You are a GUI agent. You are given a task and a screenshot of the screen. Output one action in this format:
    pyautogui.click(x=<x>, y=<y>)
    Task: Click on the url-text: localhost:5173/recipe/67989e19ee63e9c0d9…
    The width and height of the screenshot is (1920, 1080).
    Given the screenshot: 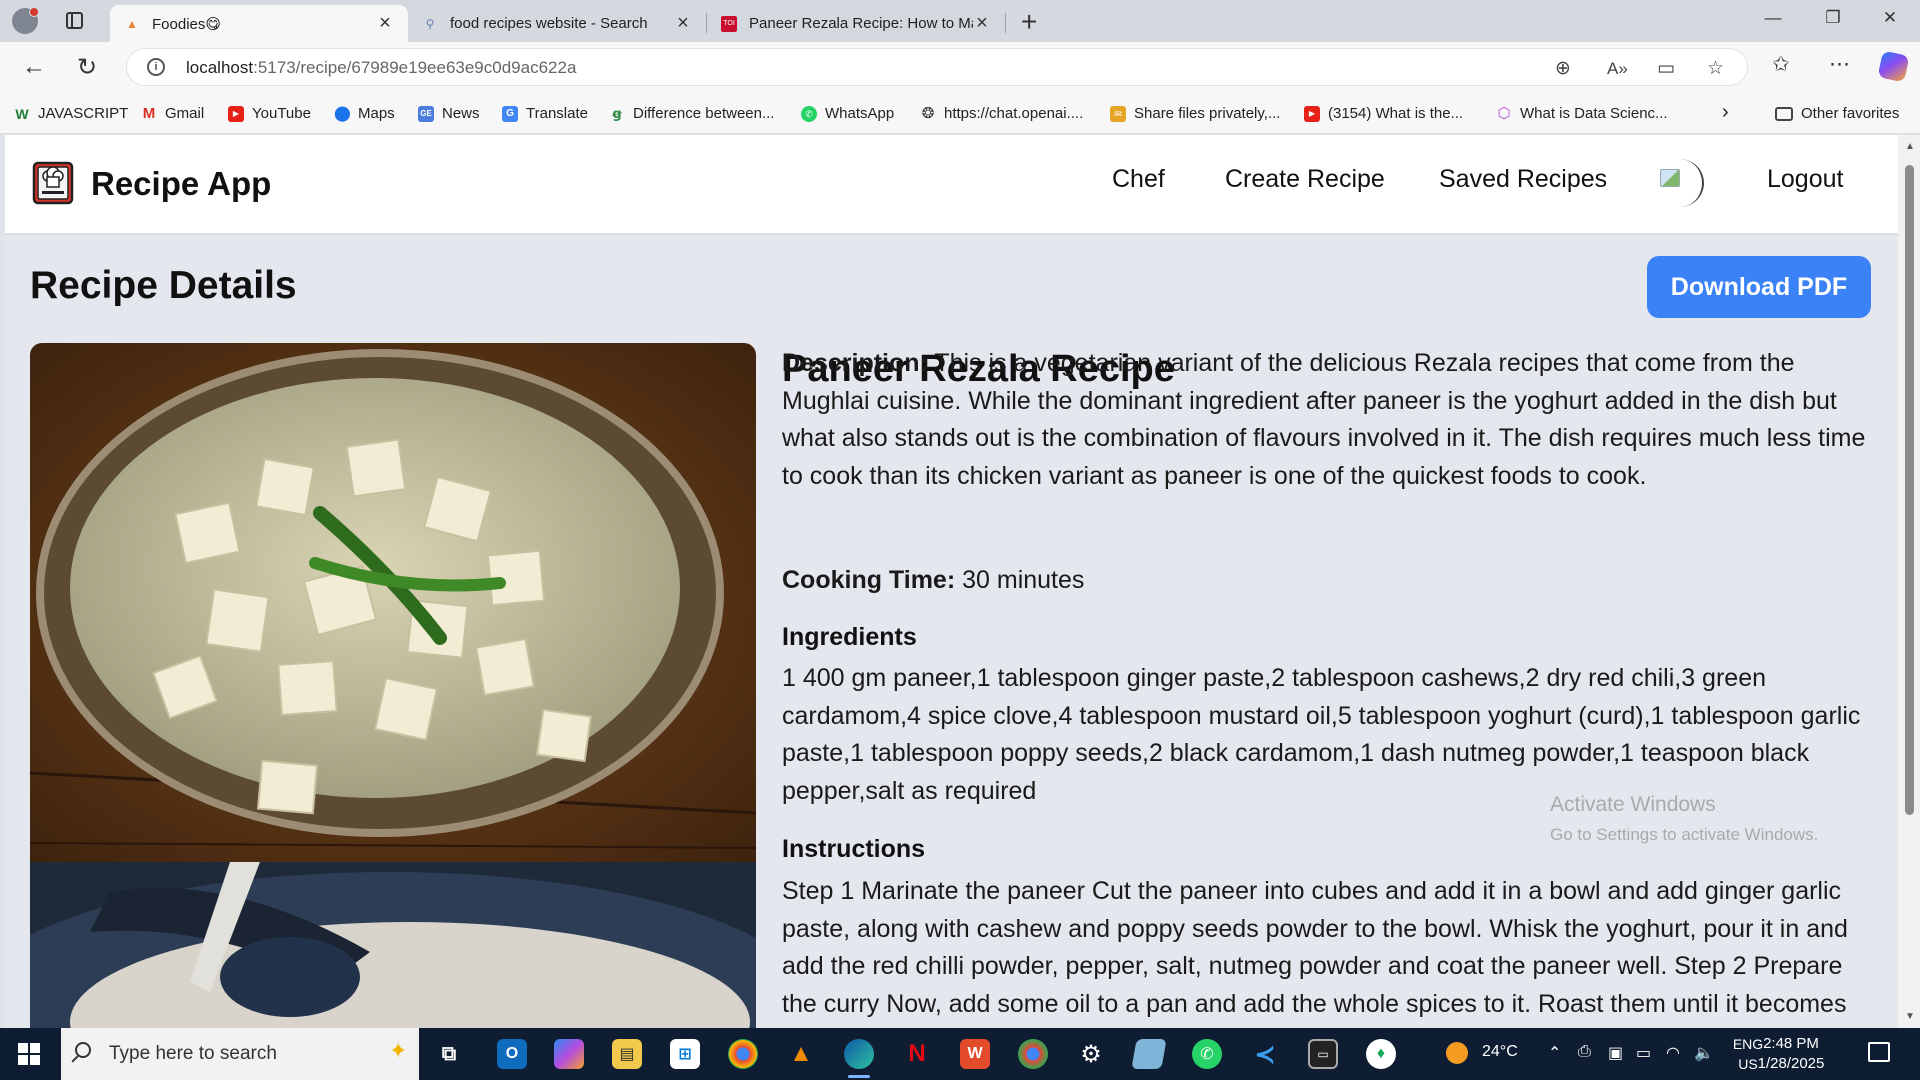 What is the action you would take?
    pyautogui.click(x=381, y=68)
    